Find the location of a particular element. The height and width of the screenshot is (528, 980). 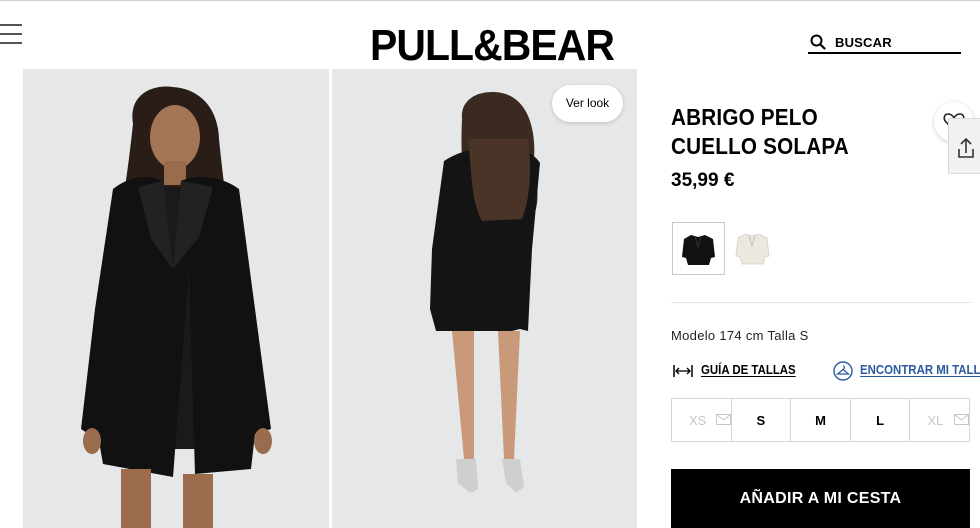

top-border is located at coordinates (490, 0).